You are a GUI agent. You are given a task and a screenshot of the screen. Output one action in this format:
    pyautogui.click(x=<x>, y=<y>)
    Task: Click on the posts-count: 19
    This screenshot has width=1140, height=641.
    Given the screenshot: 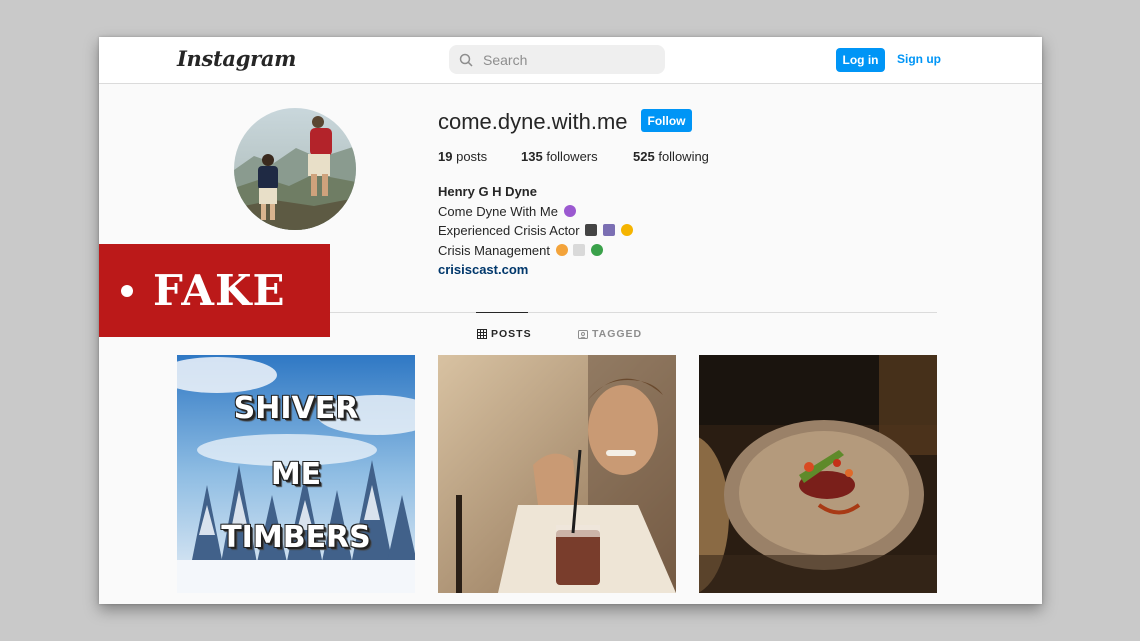 What is the action you would take?
    pyautogui.click(x=445, y=156)
    